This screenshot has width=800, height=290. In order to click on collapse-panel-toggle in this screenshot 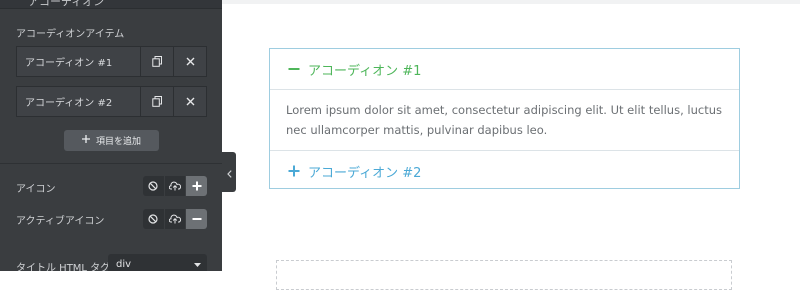, I will do `click(229, 172)`.